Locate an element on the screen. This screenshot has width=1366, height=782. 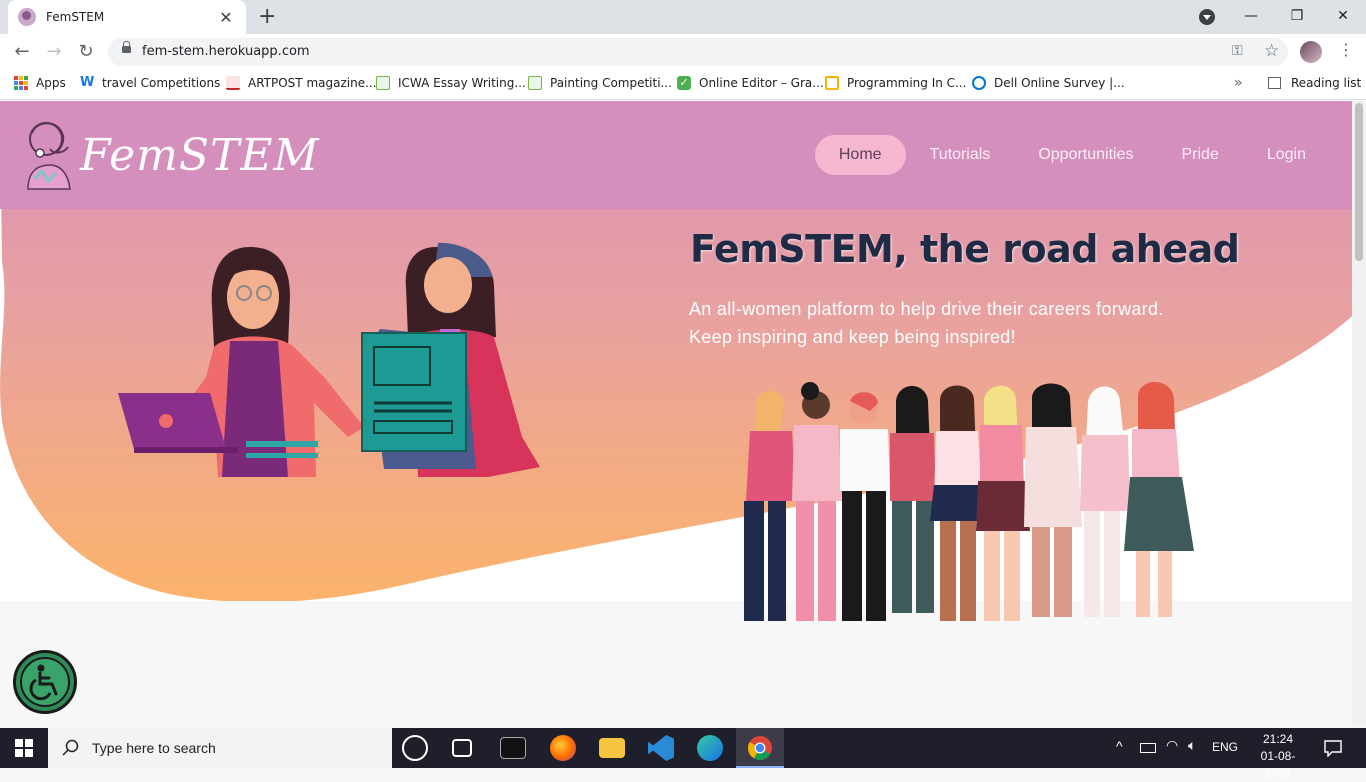
reading-list-icon is located at coordinates (1274, 83).